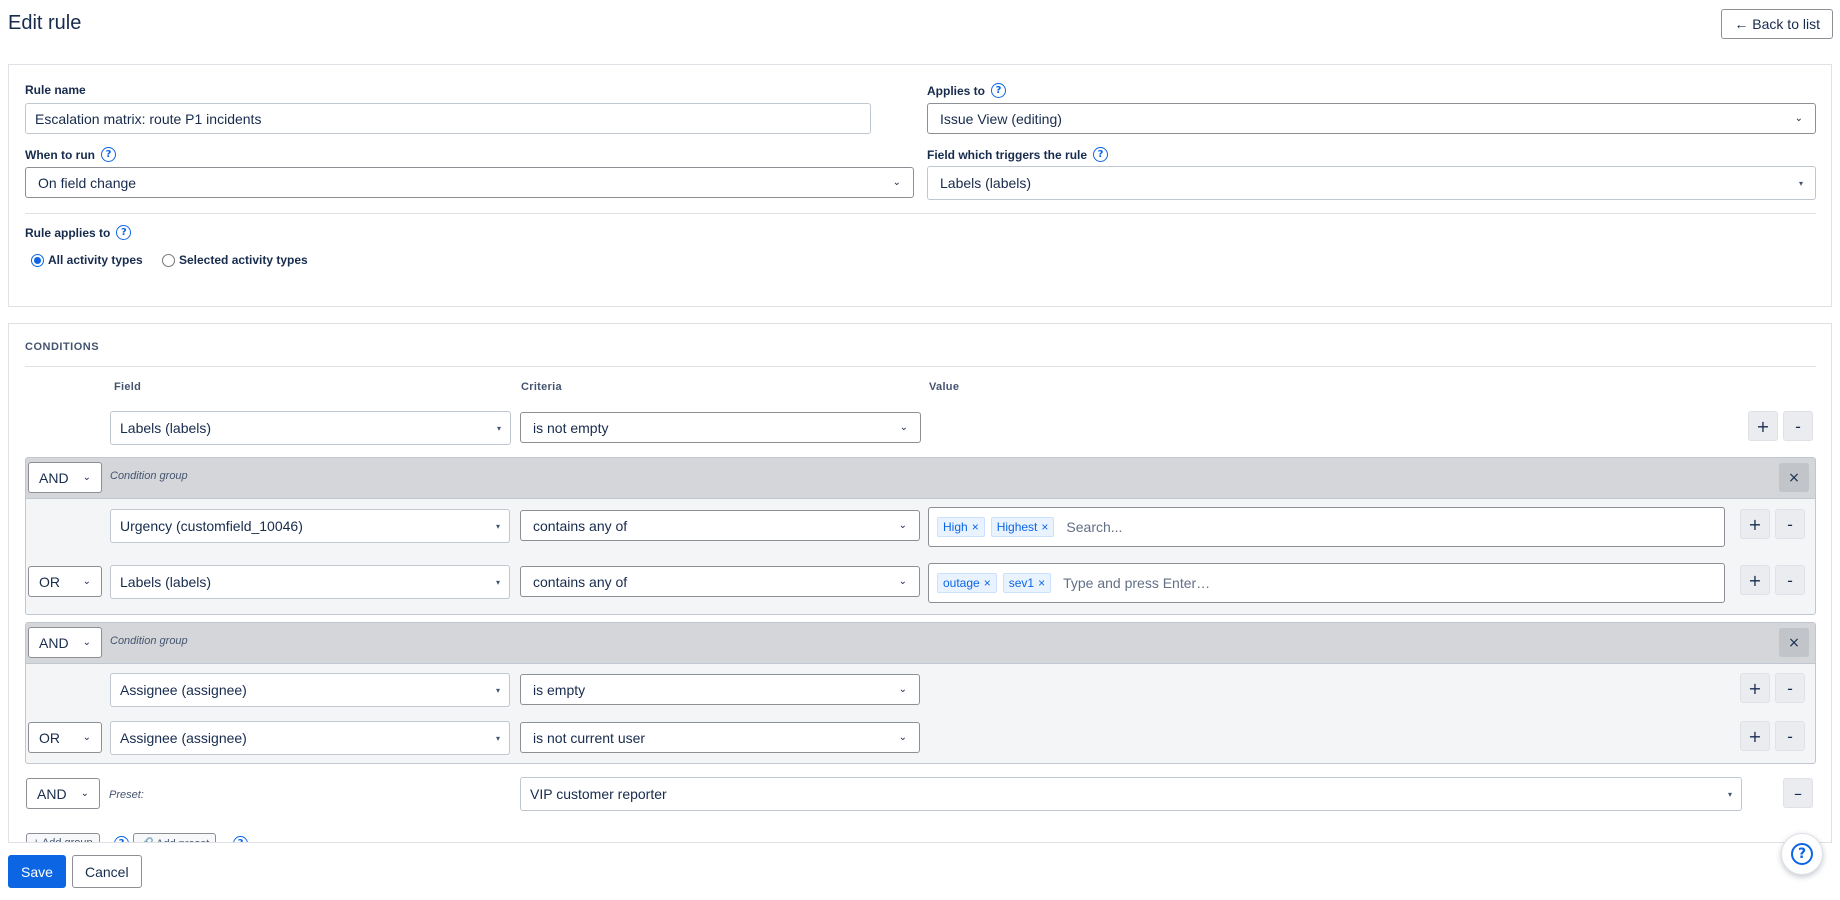 This screenshot has height=900, width=1840. I want to click on when-to-run-select: On field change ⌄, so click(469, 182).